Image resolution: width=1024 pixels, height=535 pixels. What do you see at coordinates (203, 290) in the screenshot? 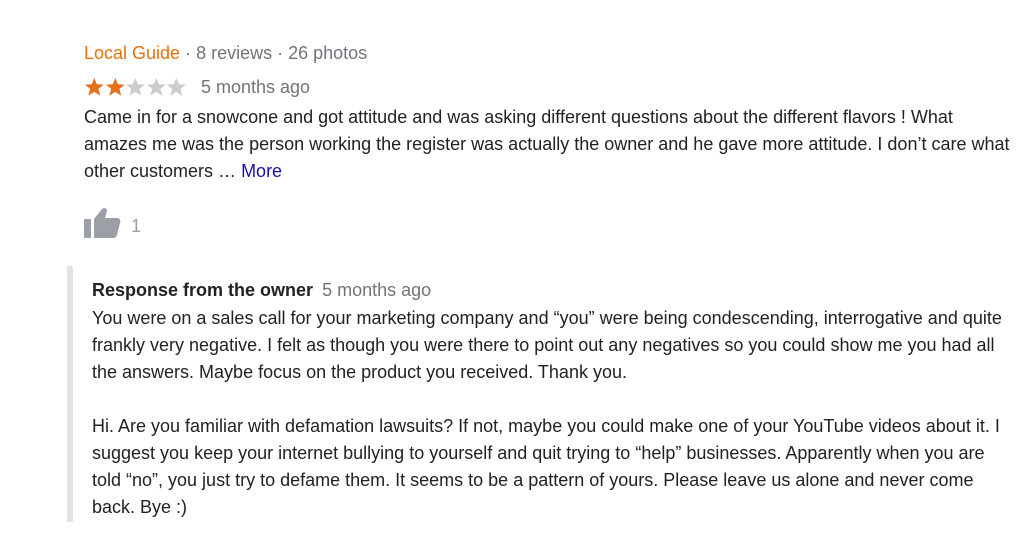
I see `response-title: Response from the owner` at bounding box center [203, 290].